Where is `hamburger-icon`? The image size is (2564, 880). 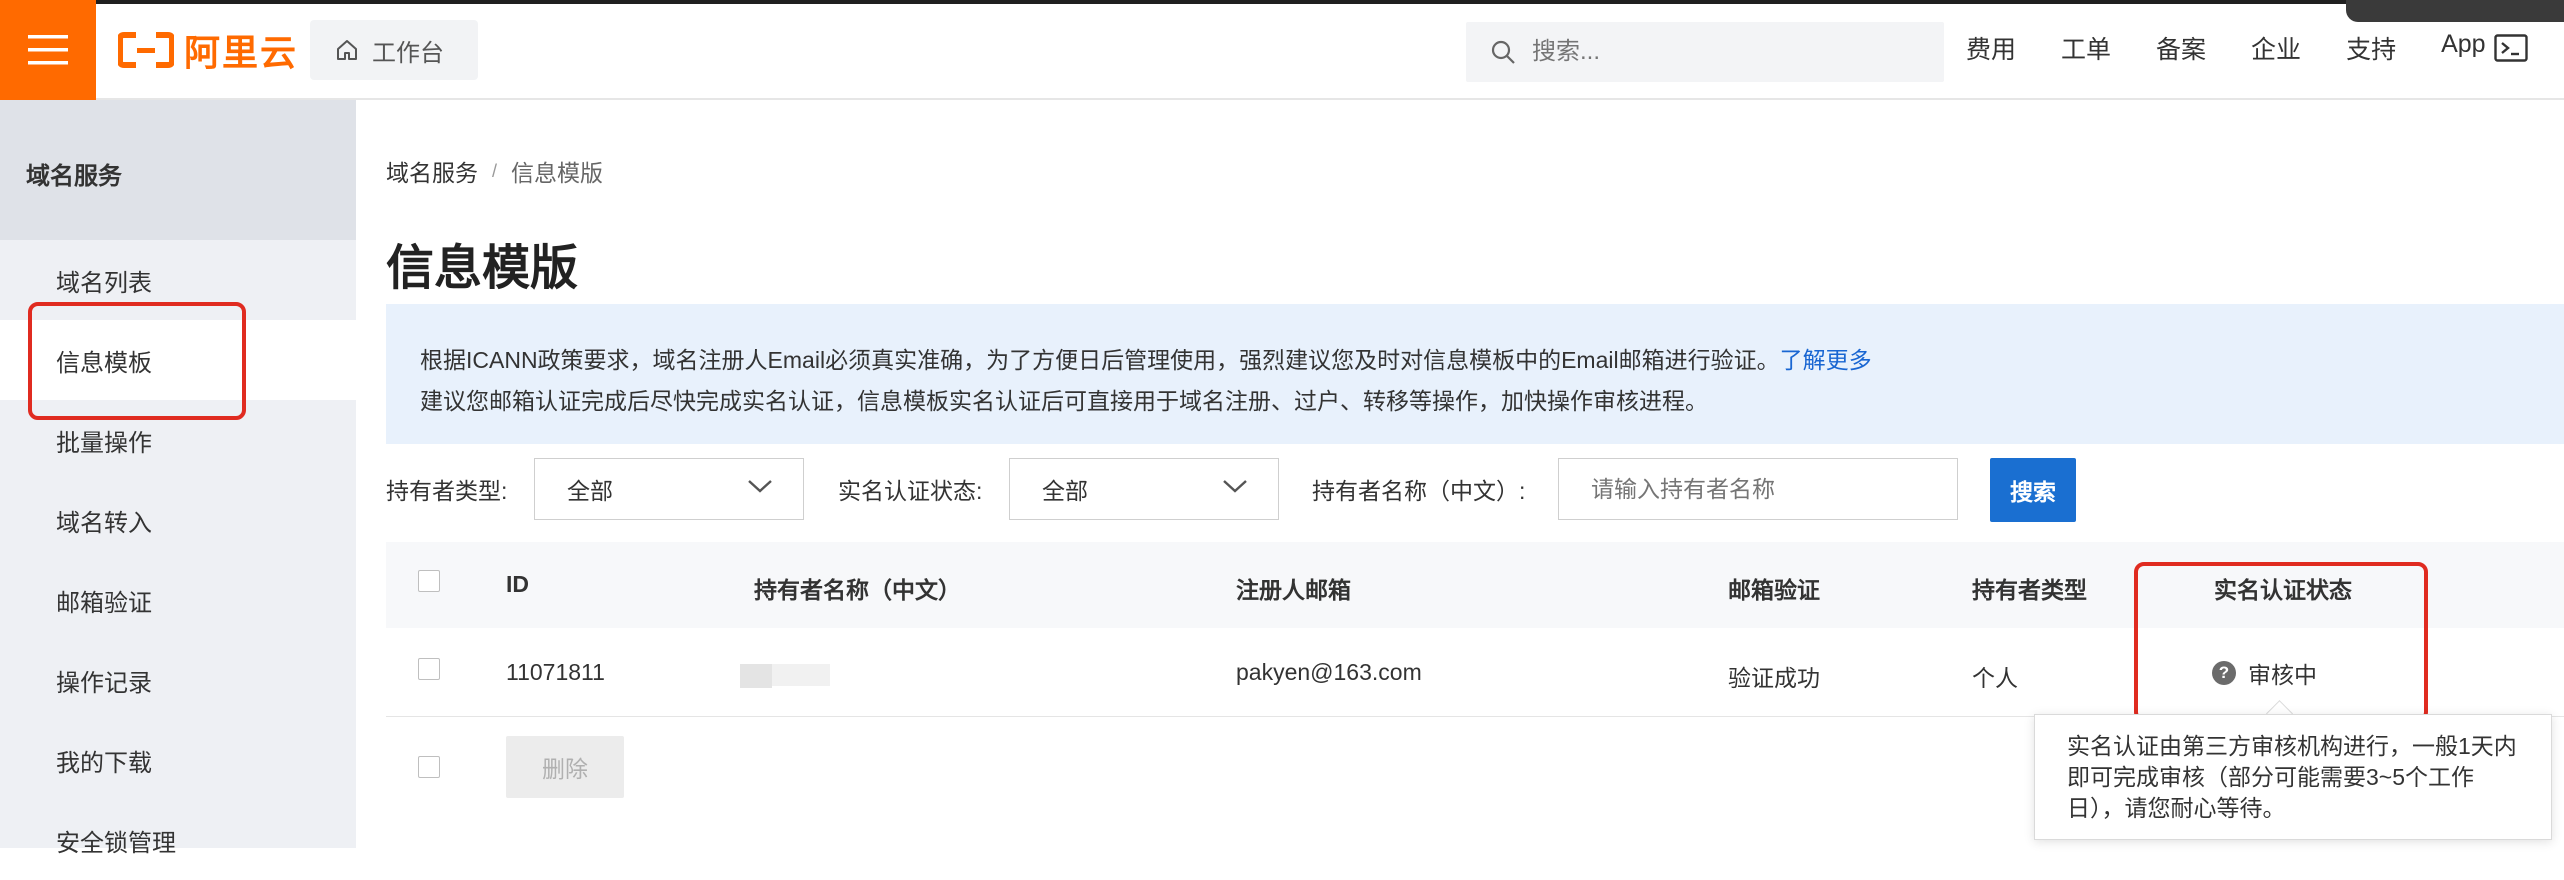
hamburger-icon is located at coordinates (48, 50).